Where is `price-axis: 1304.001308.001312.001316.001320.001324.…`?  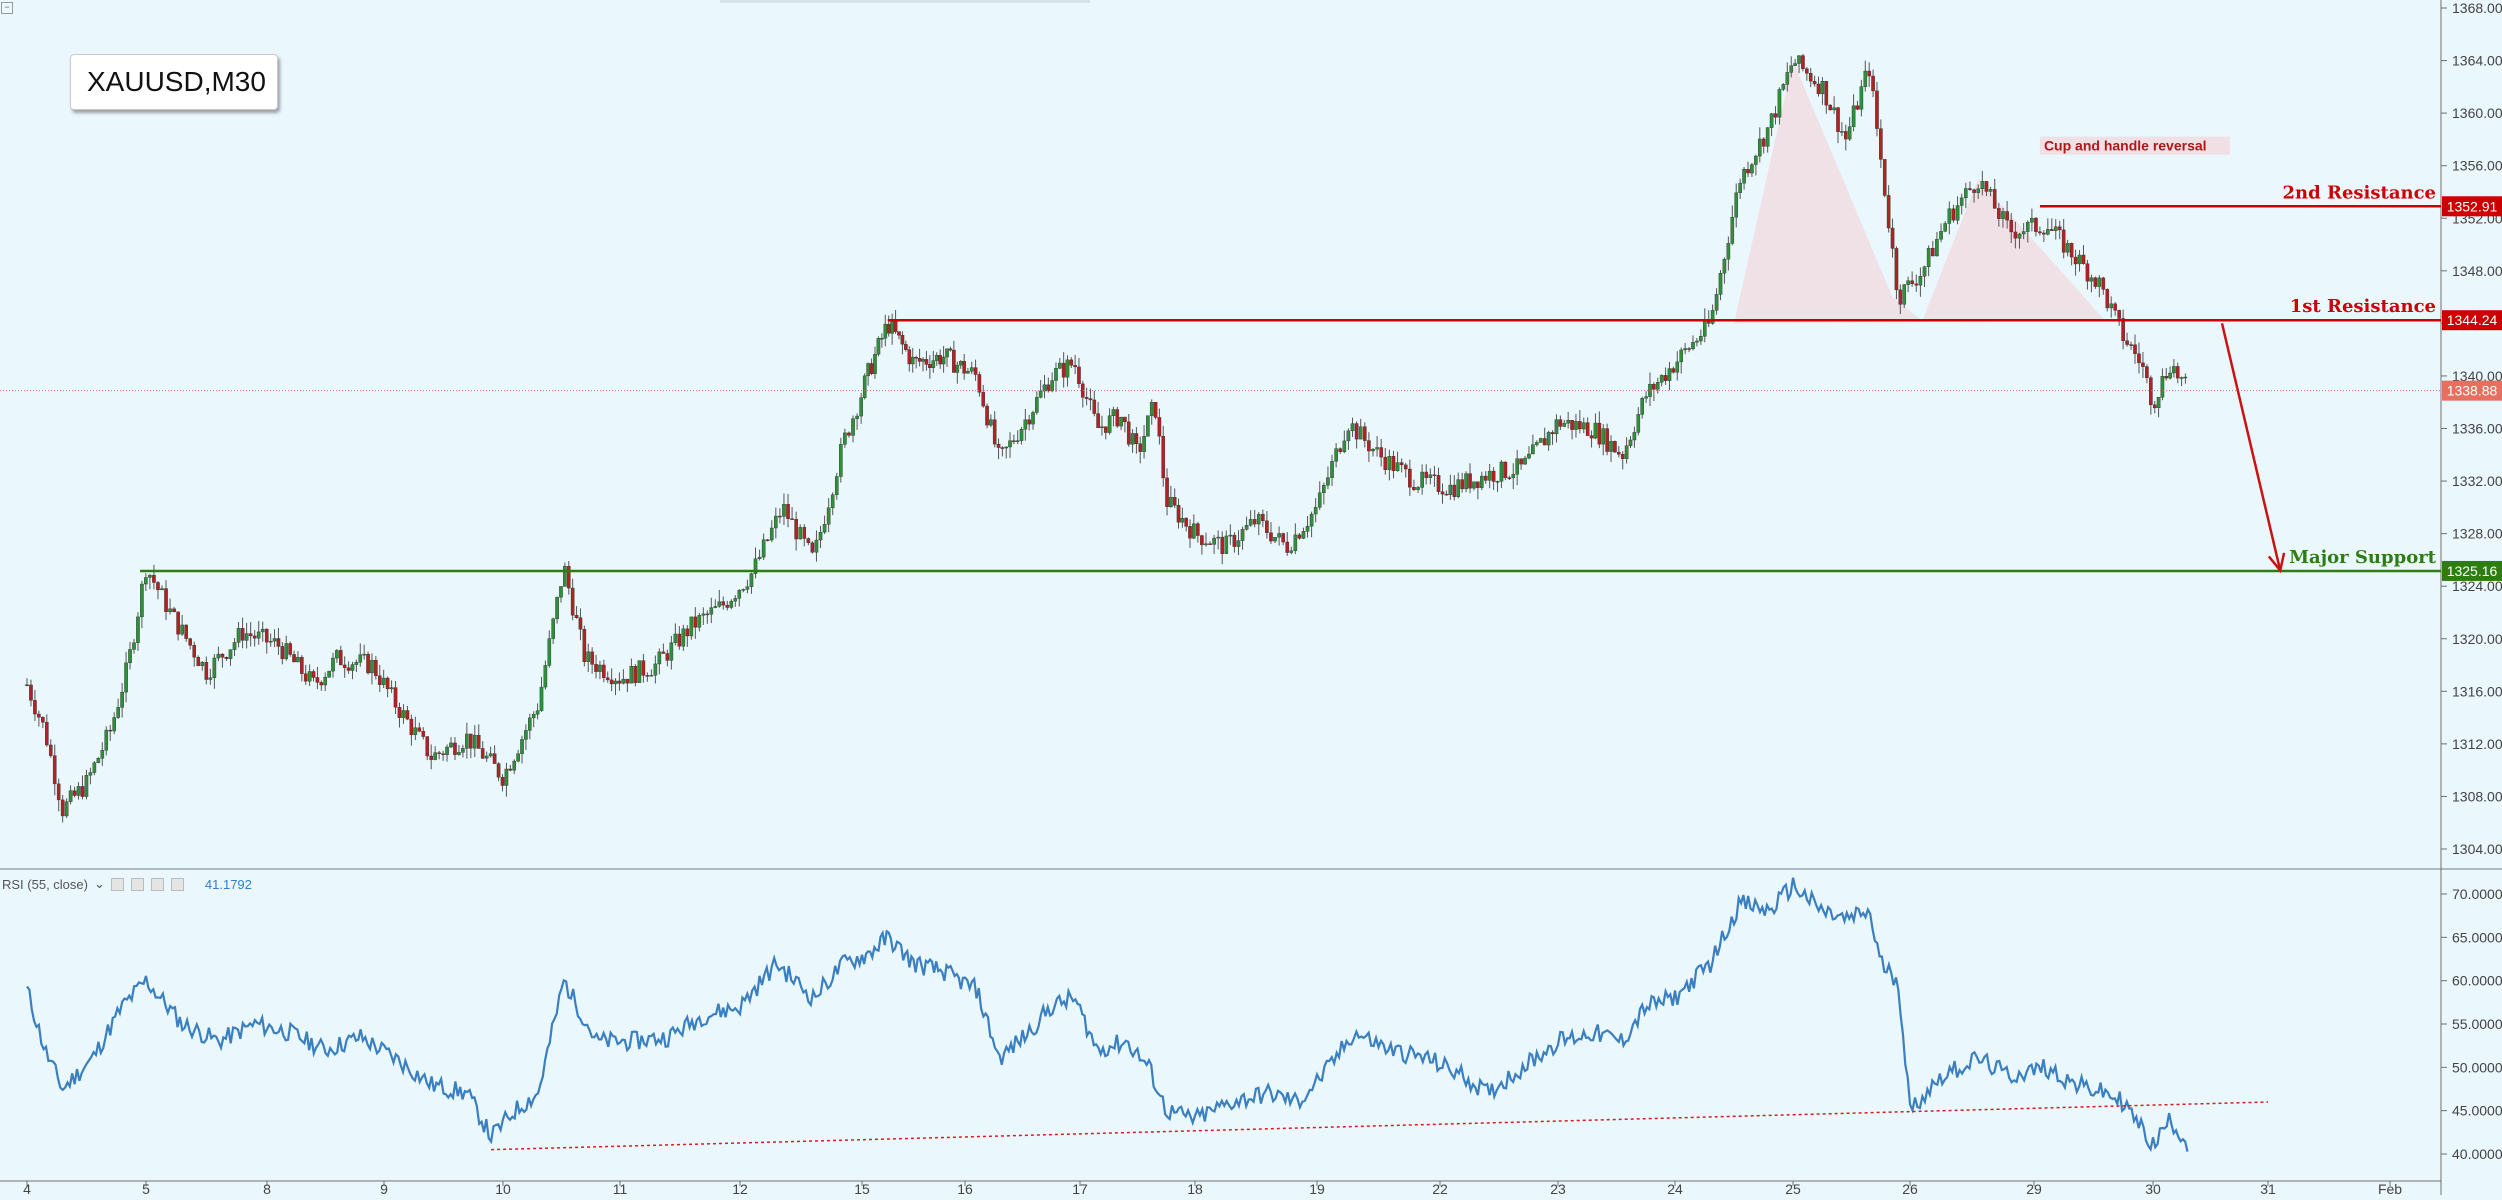 price-axis: 1304.001308.001312.001316.001320.001324.… is located at coordinates (2471, 428).